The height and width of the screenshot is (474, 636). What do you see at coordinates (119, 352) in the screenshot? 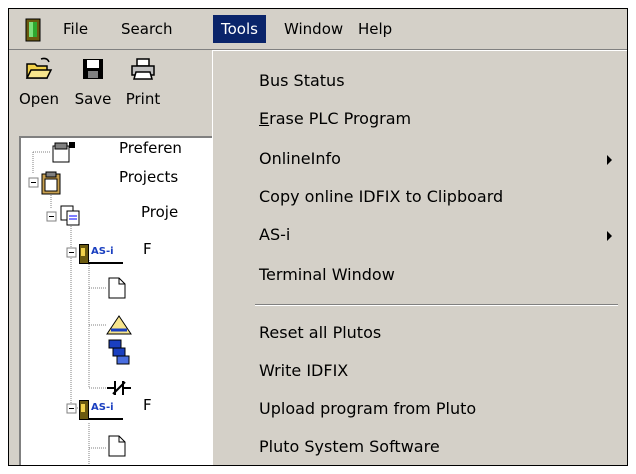
I see `module-stack-icon` at bounding box center [119, 352].